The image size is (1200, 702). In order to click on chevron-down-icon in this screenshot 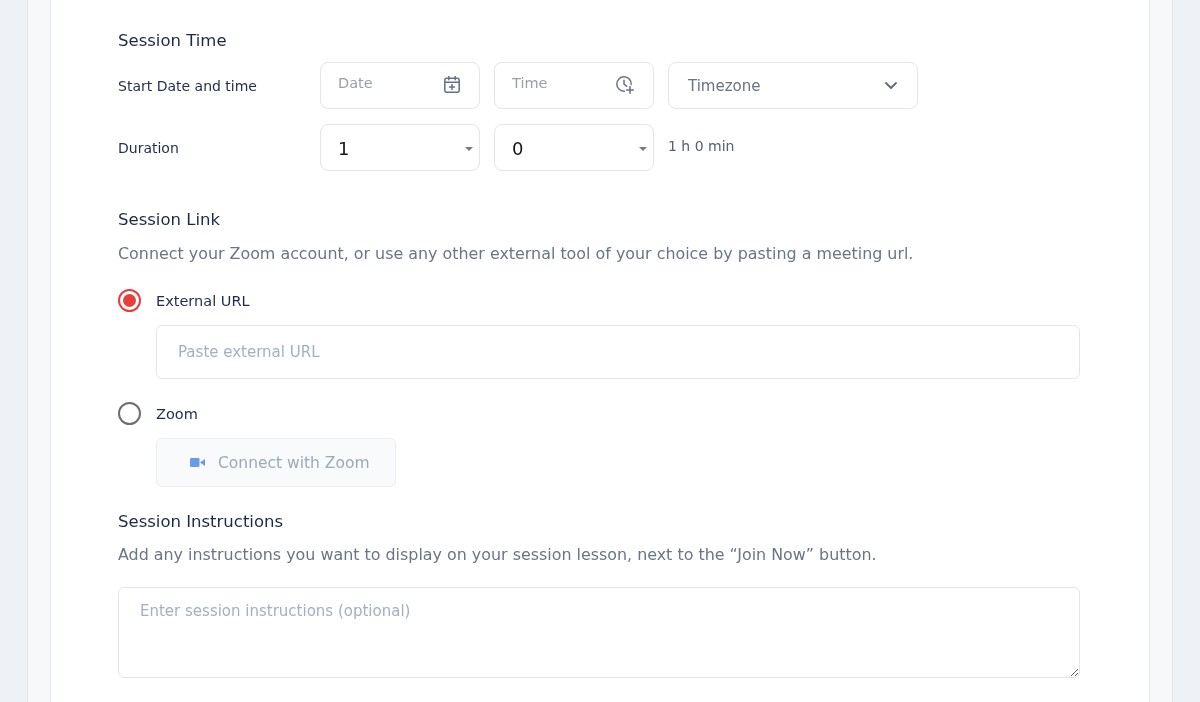, I will do `click(891, 85)`.